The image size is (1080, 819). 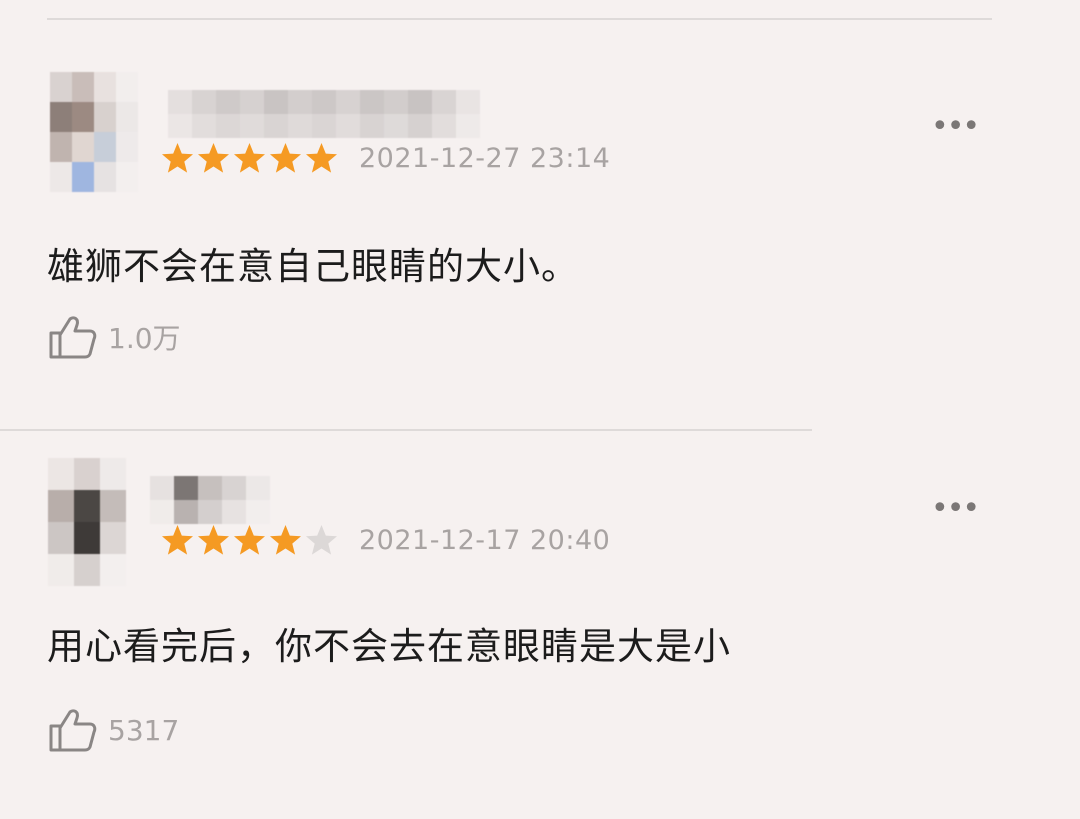 What do you see at coordinates (321, 540) in the screenshot?
I see `star-empty-icon` at bounding box center [321, 540].